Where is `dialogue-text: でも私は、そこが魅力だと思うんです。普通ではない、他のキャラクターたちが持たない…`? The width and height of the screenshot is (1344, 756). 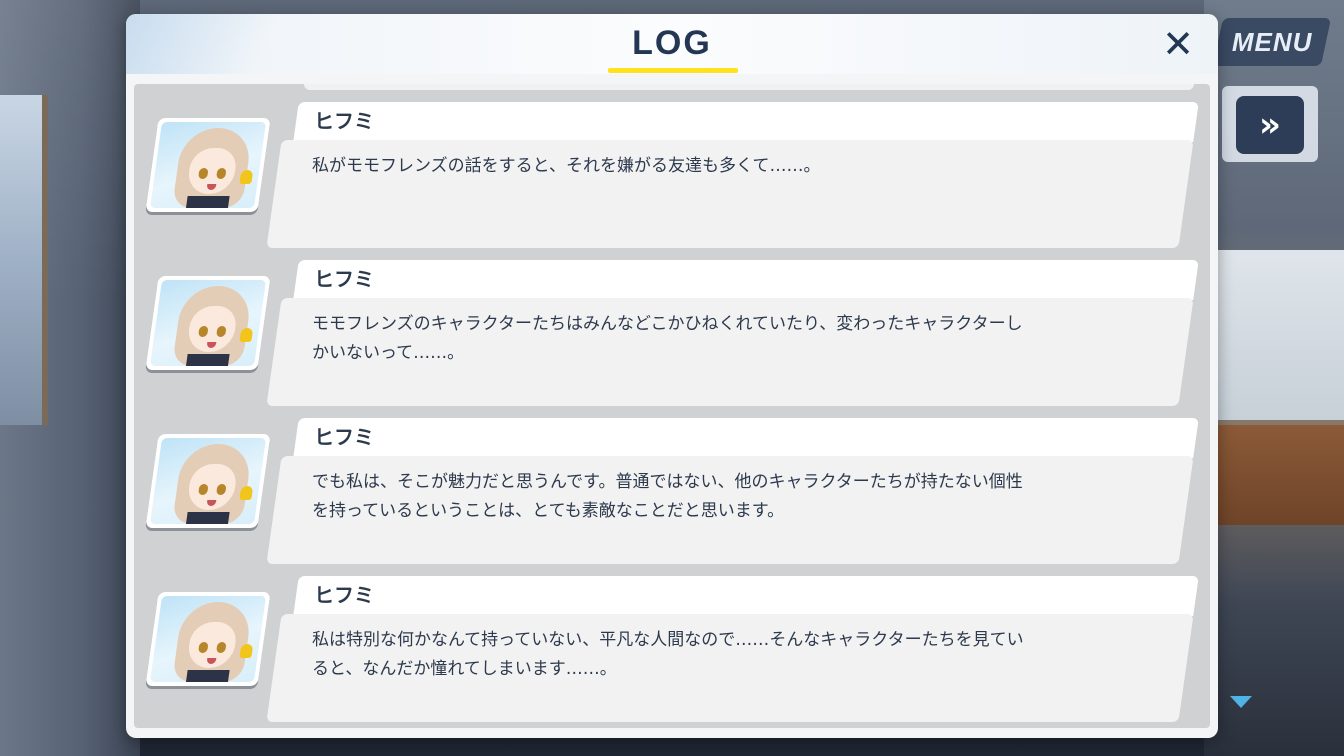
dialogue-text: でも私は、そこが魅力だと思うんです。普通ではない、他のキャラクターたちが持たない… is located at coordinates (667, 496).